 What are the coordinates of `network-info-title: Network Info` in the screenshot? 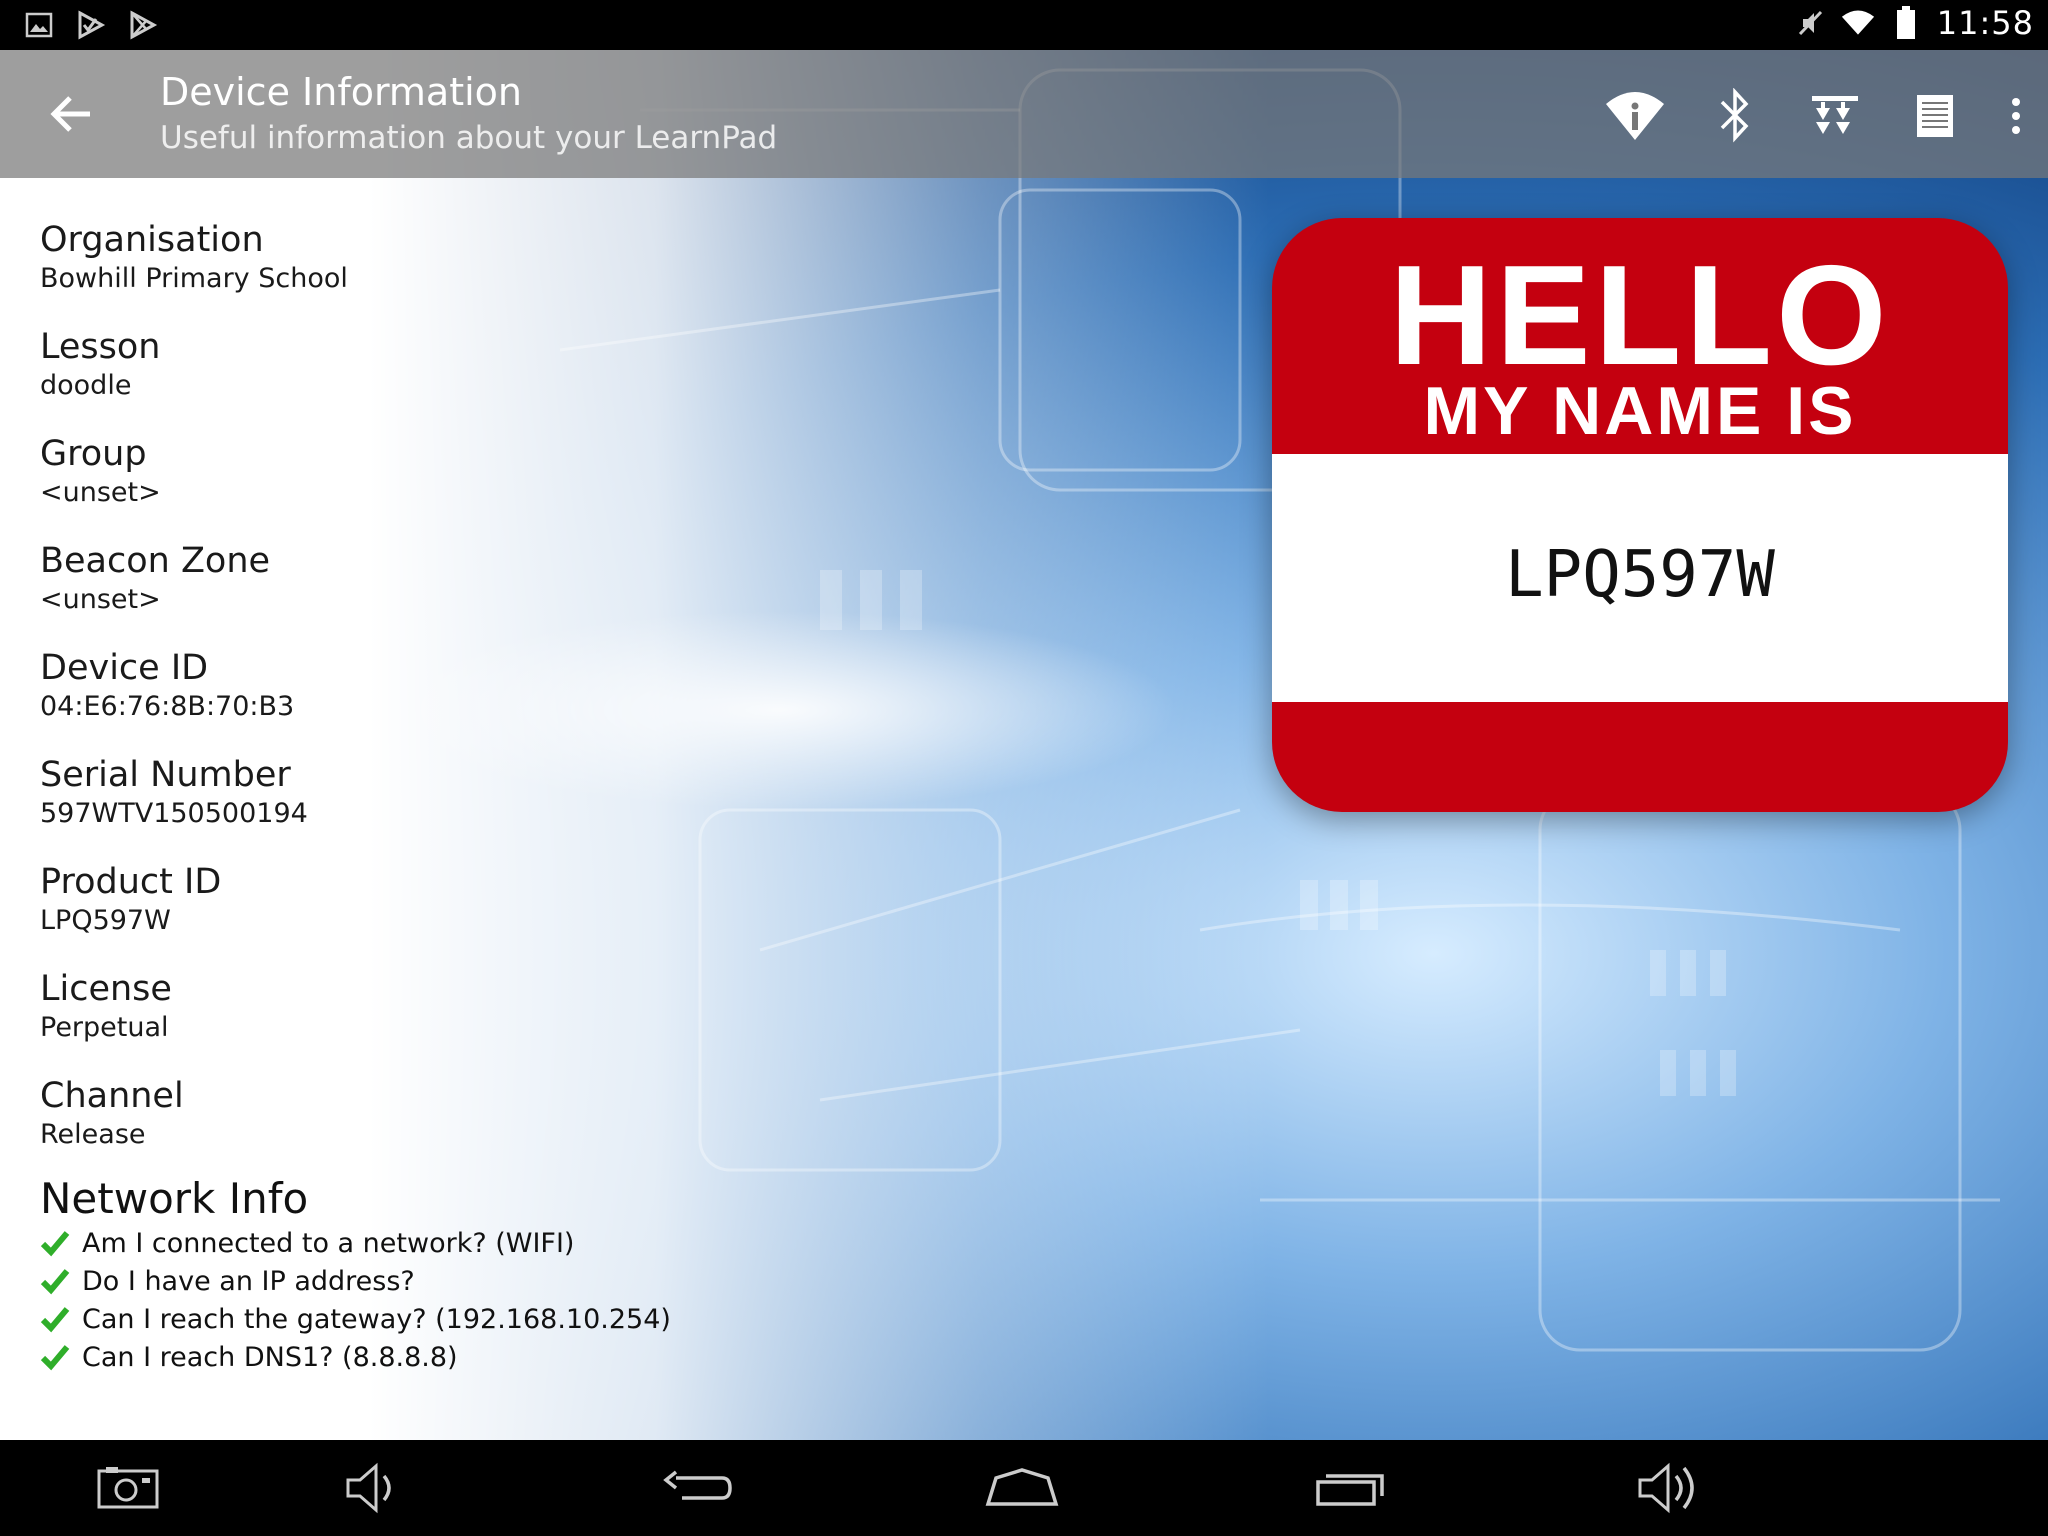 It's located at (174, 1198).